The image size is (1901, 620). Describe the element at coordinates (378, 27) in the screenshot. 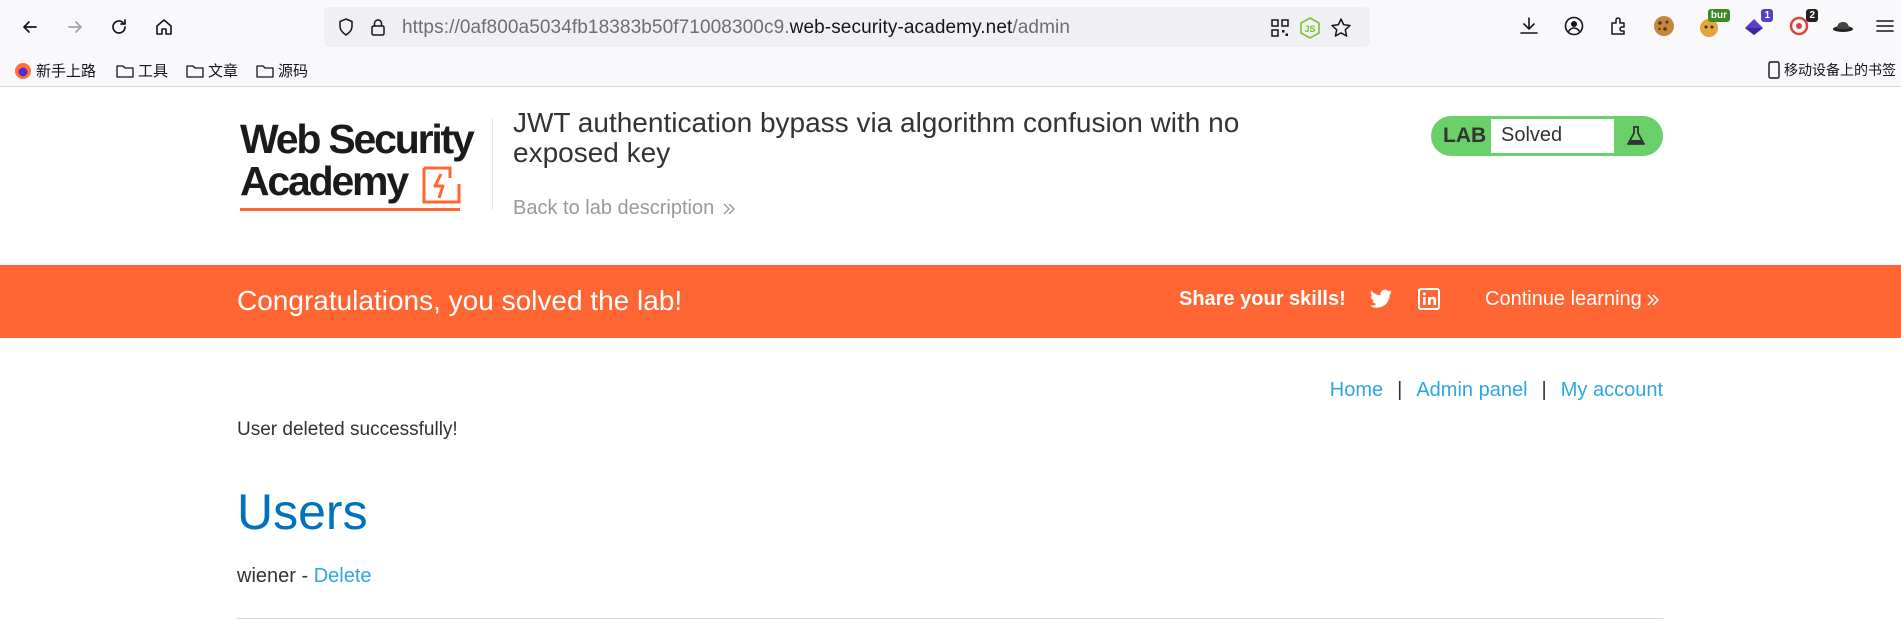

I see `lock-icon` at that location.